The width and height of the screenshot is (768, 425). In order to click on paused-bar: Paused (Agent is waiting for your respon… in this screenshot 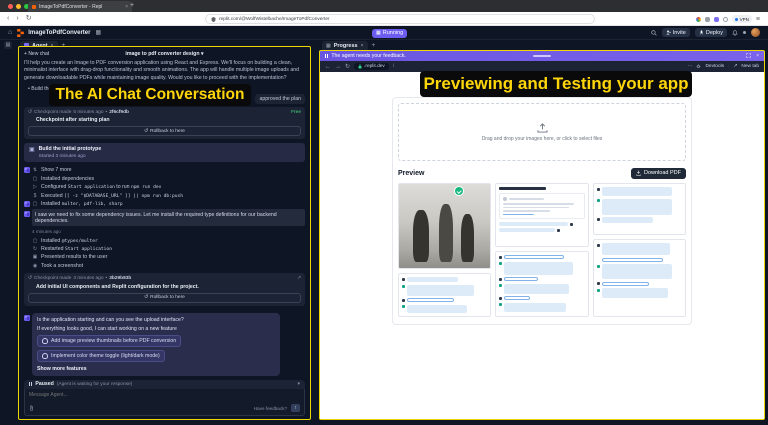, I will do `click(164, 384)`.